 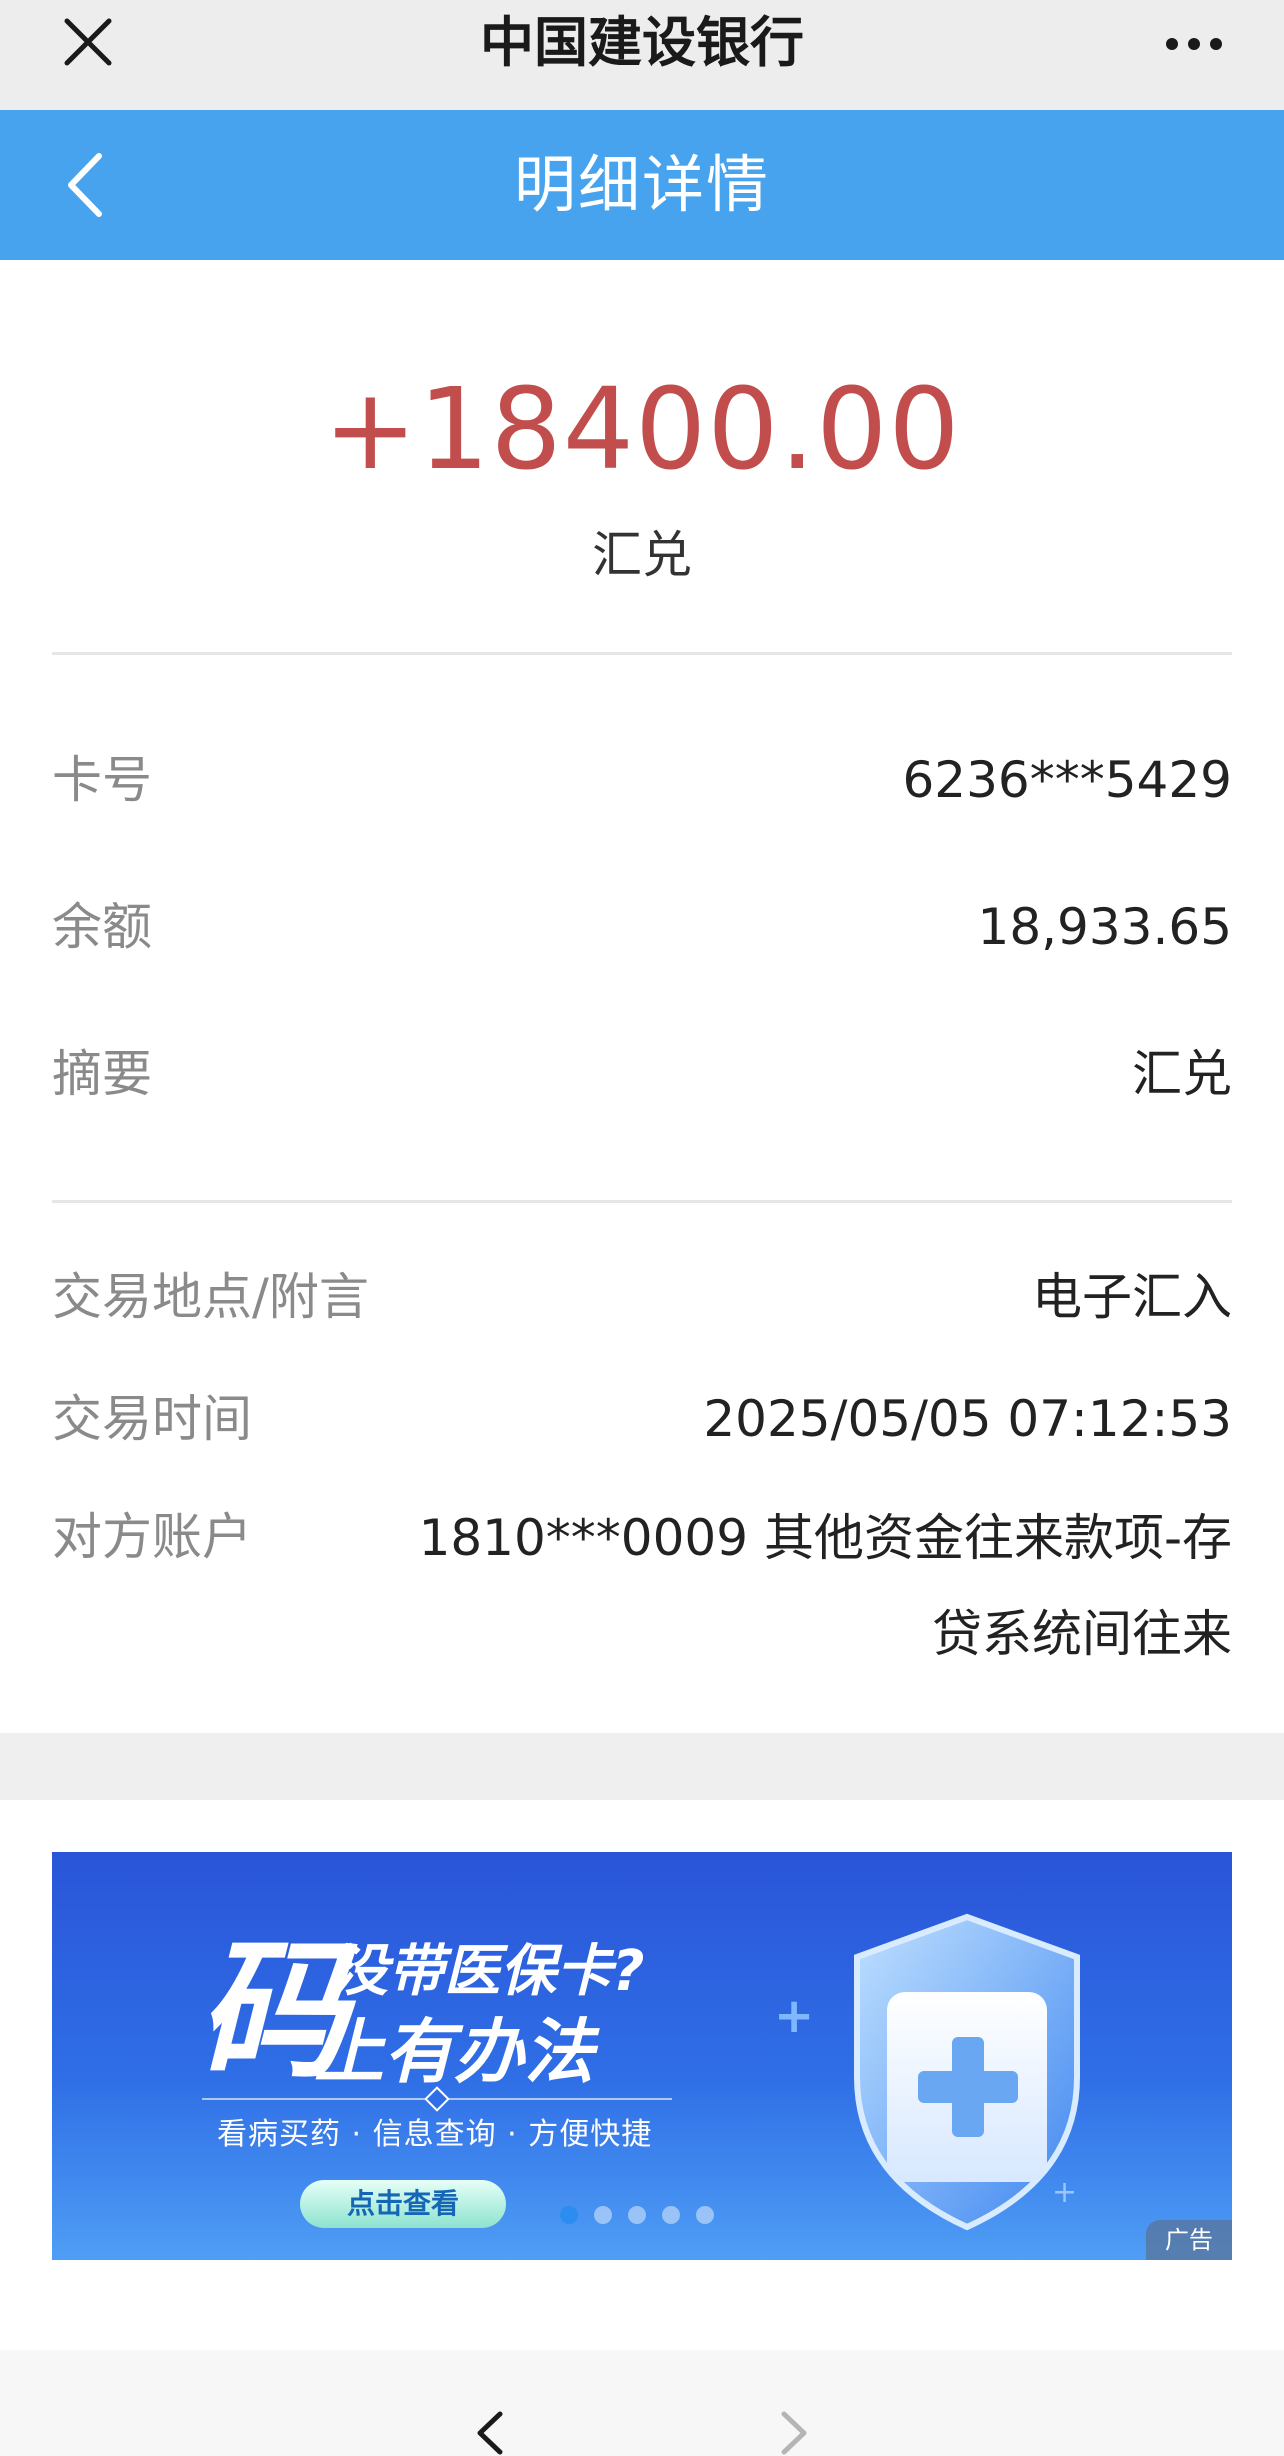 What do you see at coordinates (642, 780) in the screenshot?
I see `detail-row-card-number: 卡号 6236***5429` at bounding box center [642, 780].